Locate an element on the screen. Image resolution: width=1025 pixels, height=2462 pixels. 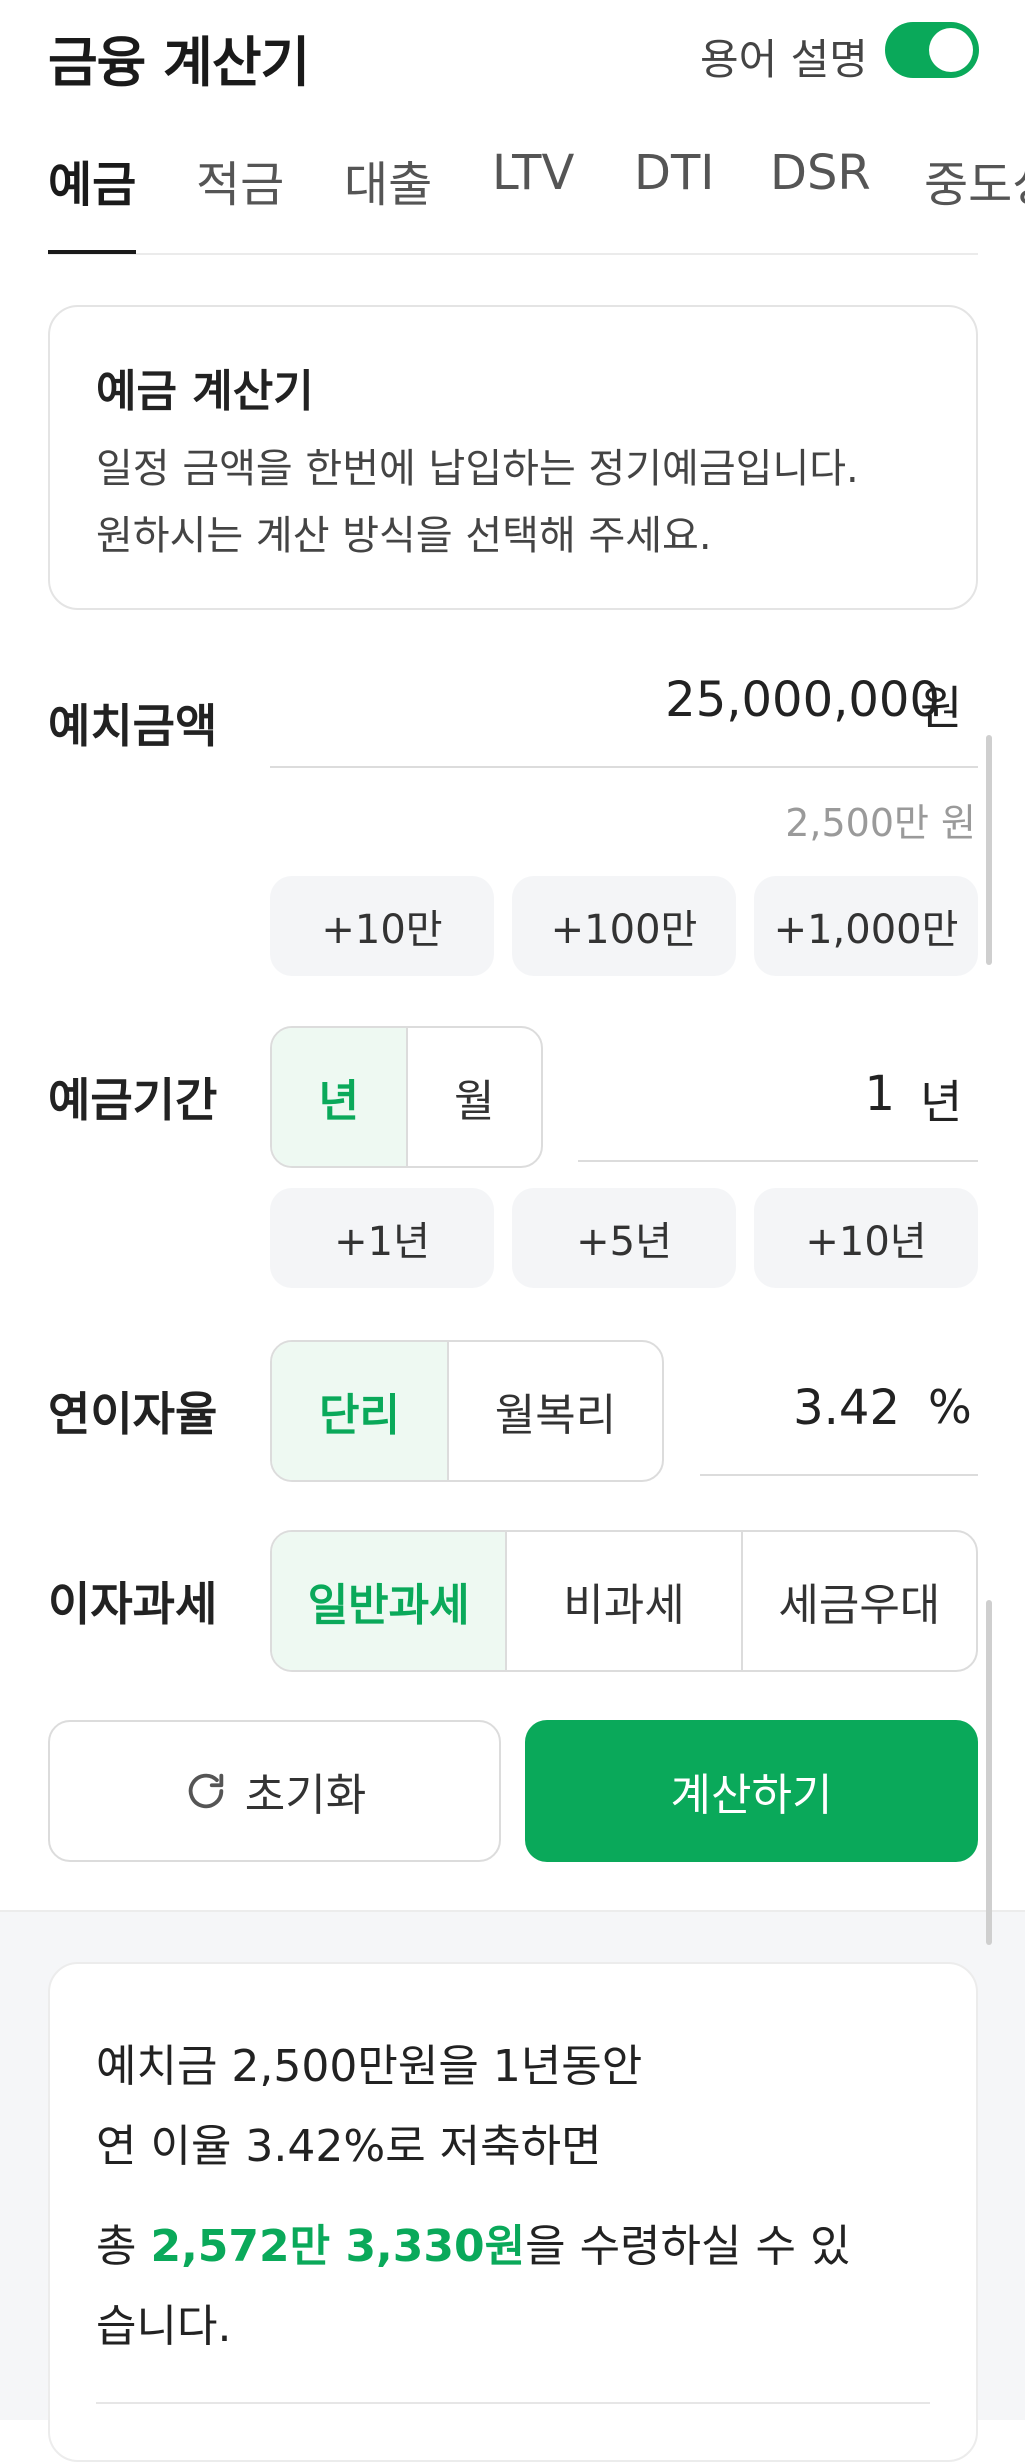
result-line1: 예치금 2,500만원을 1년동안 is located at coordinates (369, 2066).